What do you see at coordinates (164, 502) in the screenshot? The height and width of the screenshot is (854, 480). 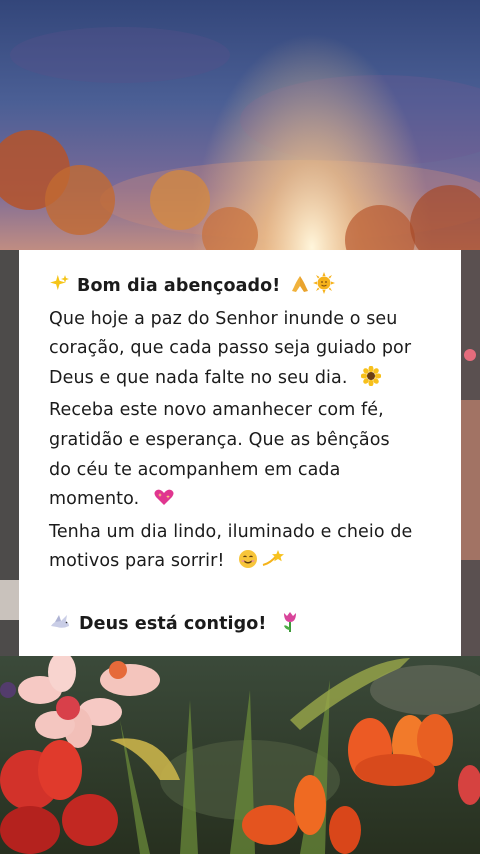 I see `sparkling-heart-icon` at bounding box center [164, 502].